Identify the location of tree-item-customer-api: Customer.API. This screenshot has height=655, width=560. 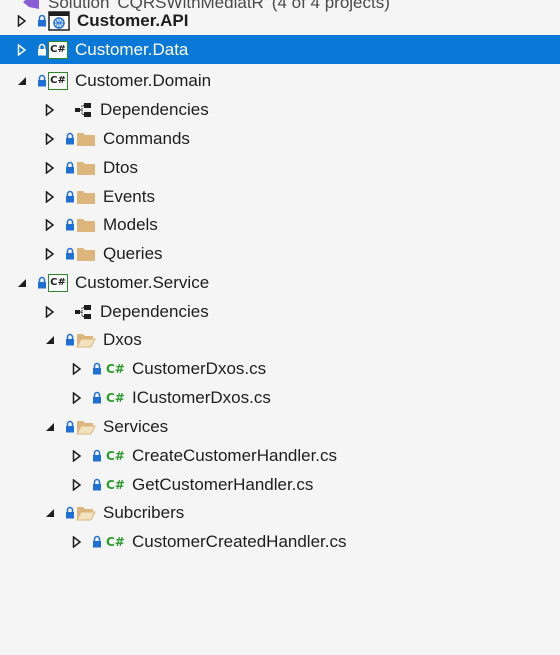
(280, 20).